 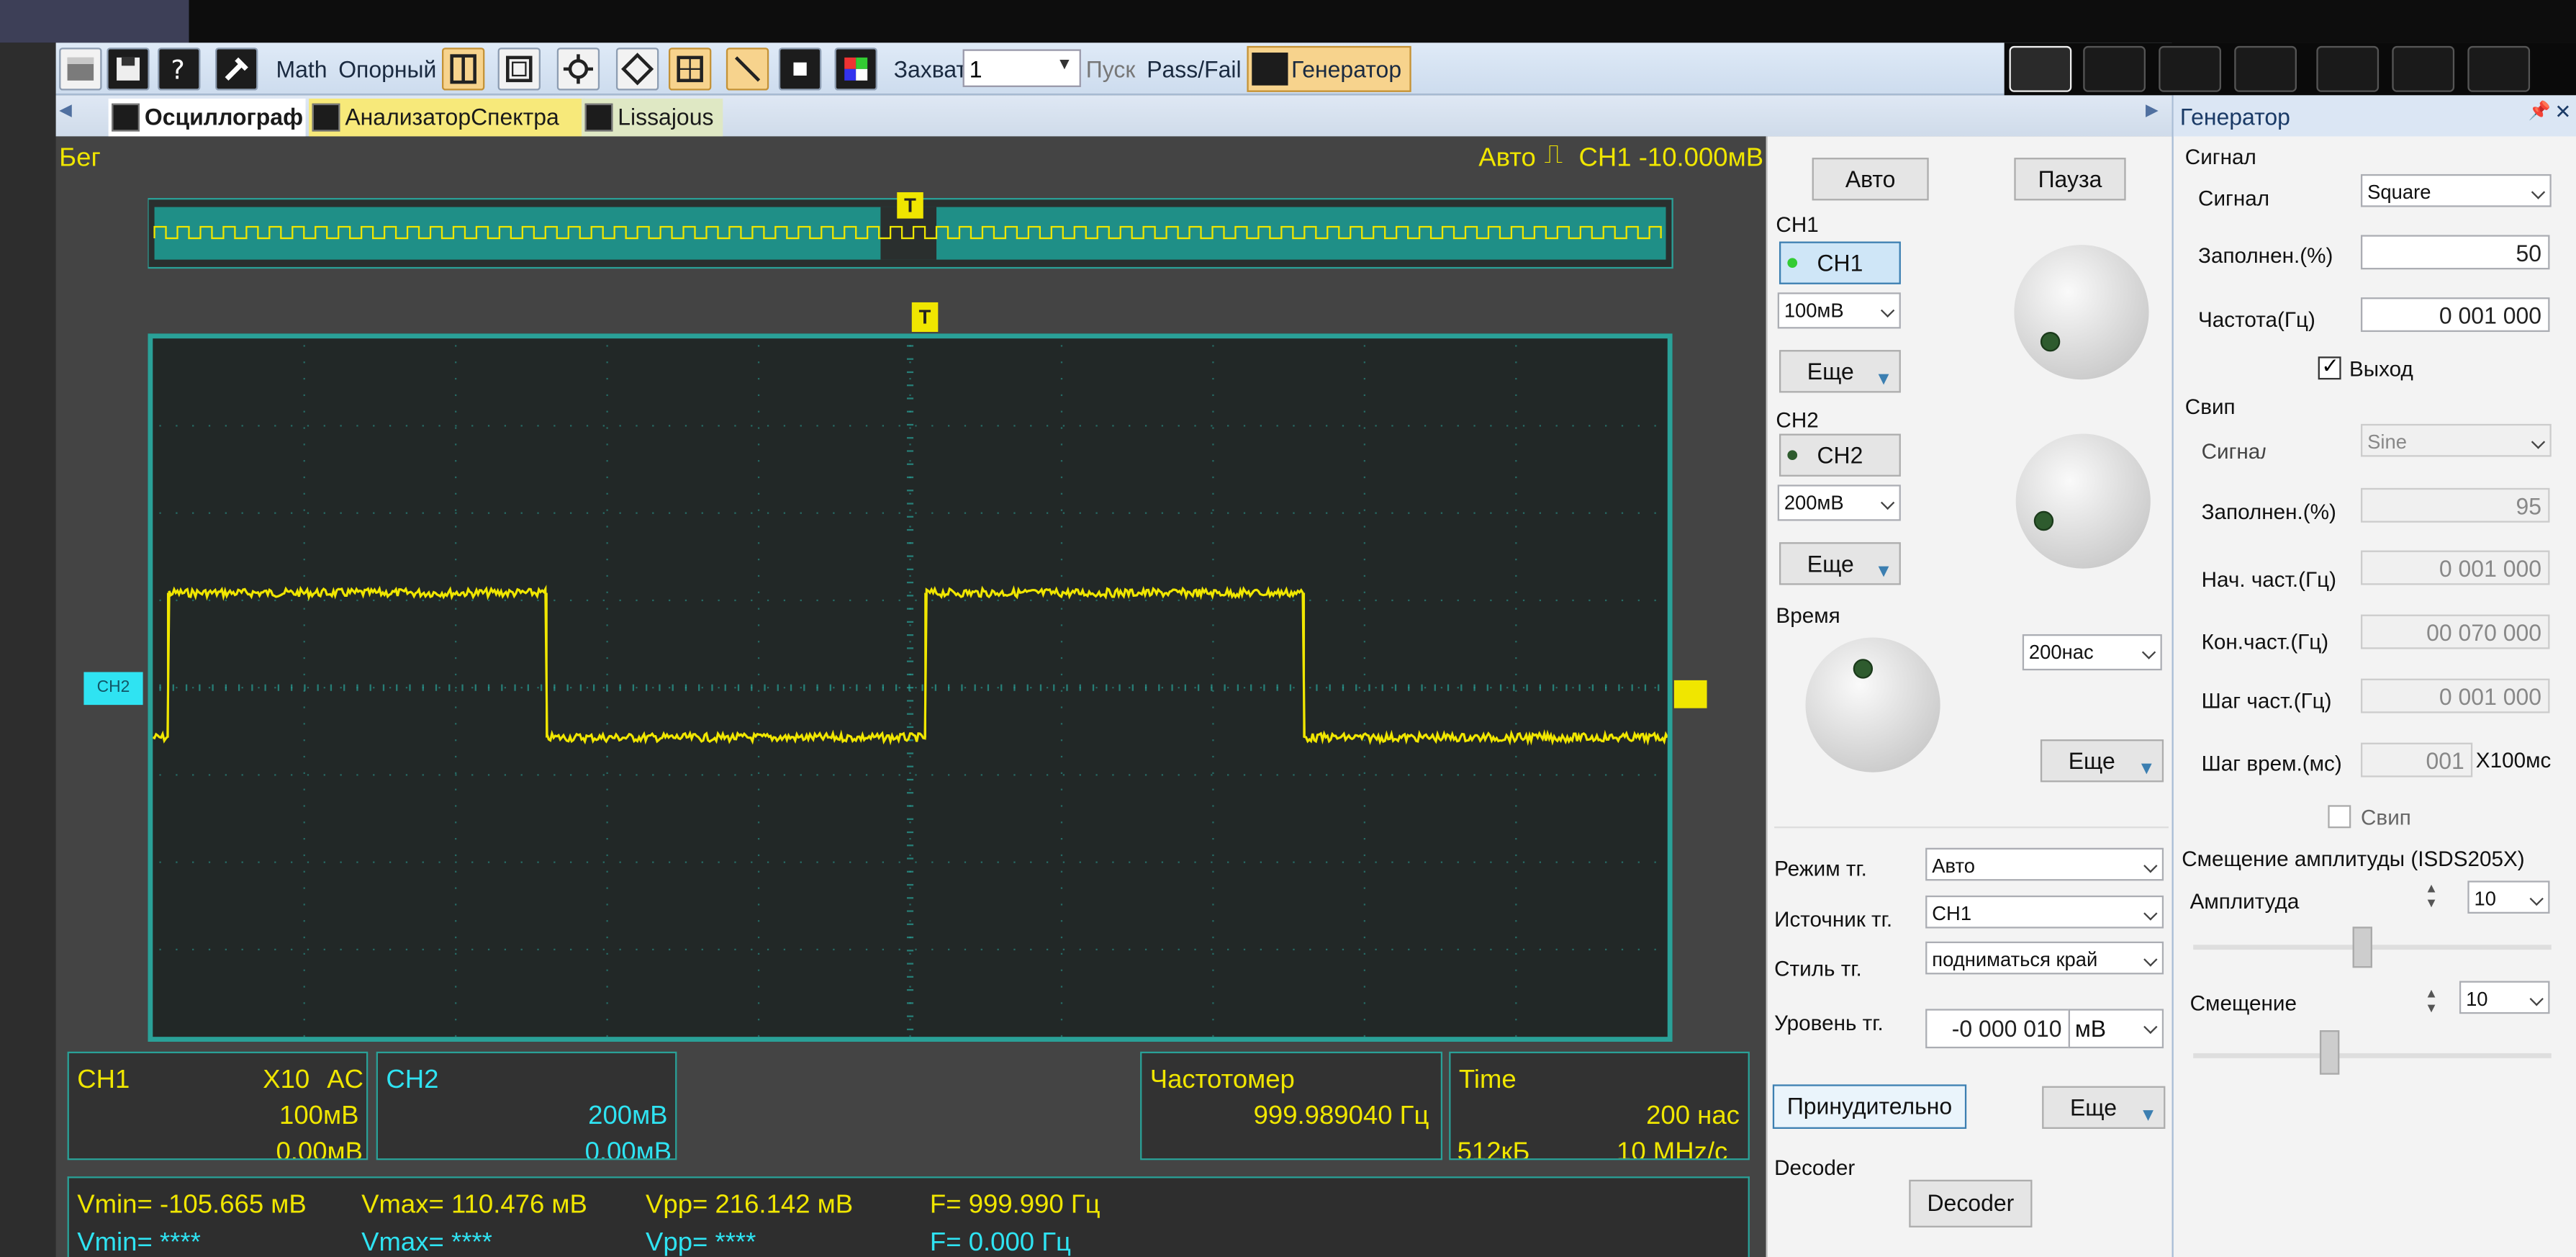 What do you see at coordinates (2505, 997) in the screenshot?
I see `offset-select: 10` at bounding box center [2505, 997].